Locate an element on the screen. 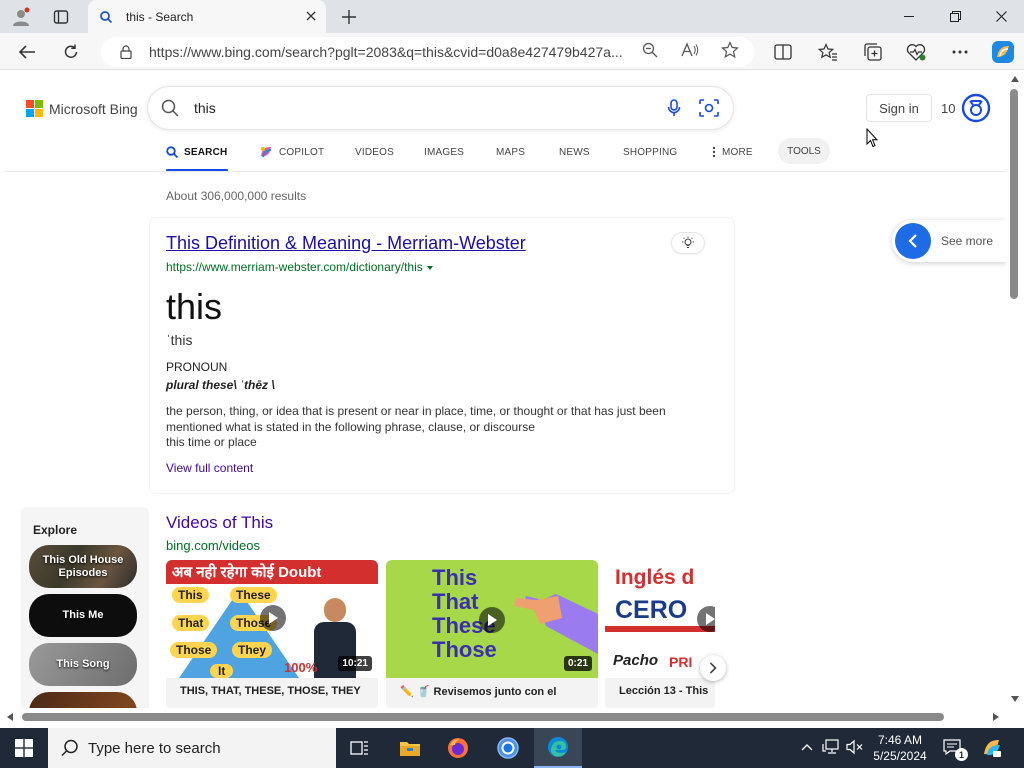  explore-item: This Song is located at coordinates (83, 664).